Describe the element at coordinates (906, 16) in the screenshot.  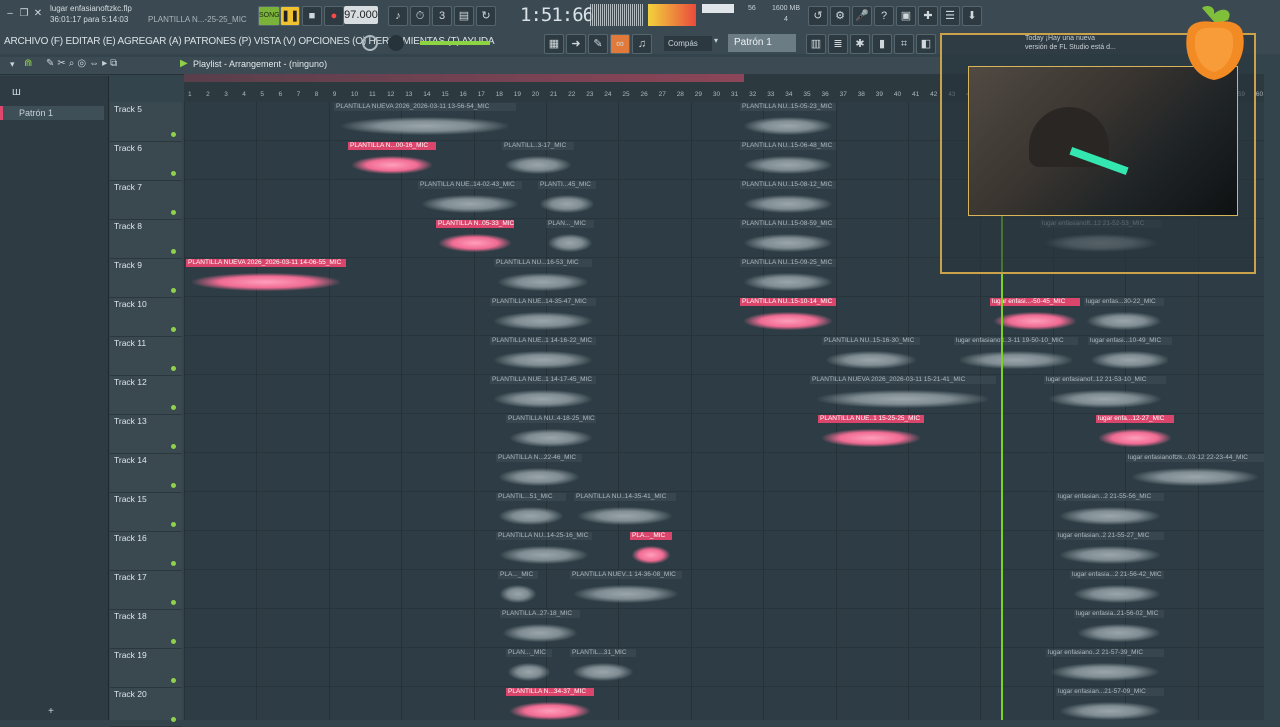
I see `save-icon: ▣` at that location.